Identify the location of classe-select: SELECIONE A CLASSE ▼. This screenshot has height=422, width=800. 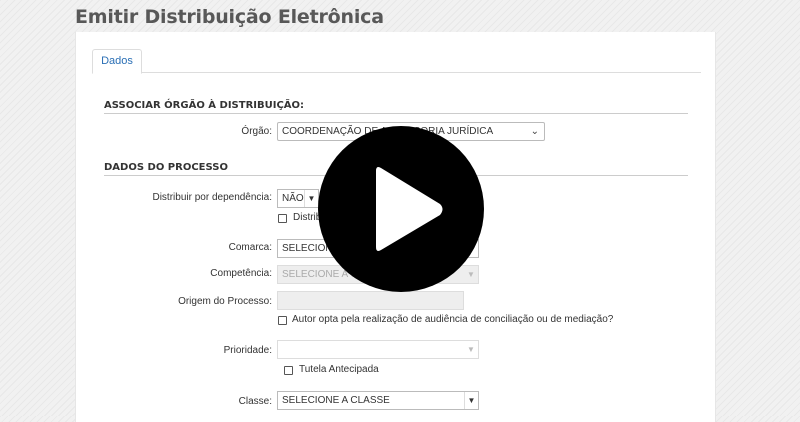
(378, 400).